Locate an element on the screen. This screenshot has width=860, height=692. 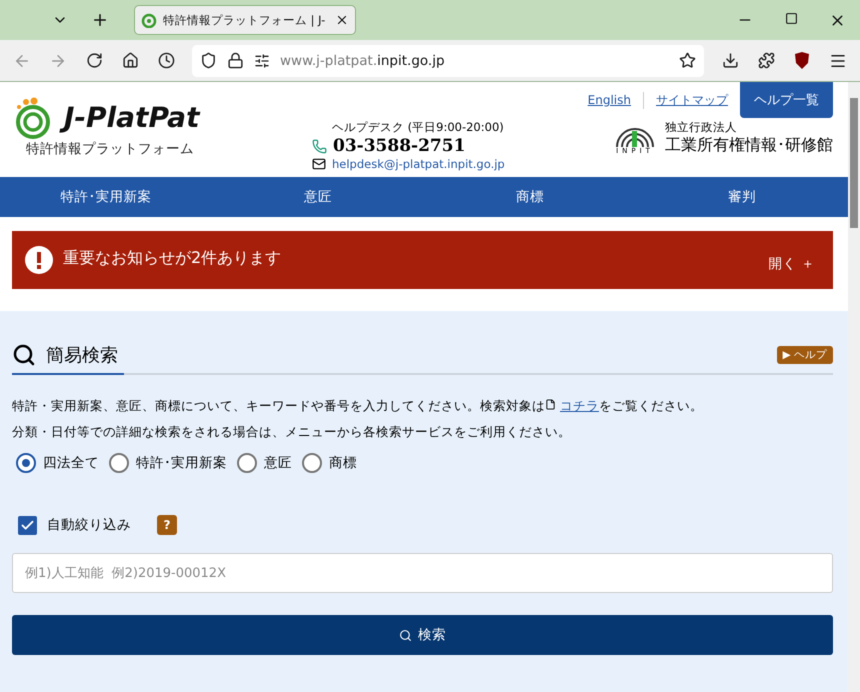
notice-message: 重要なお知らせが2件あります is located at coordinates (172, 258).